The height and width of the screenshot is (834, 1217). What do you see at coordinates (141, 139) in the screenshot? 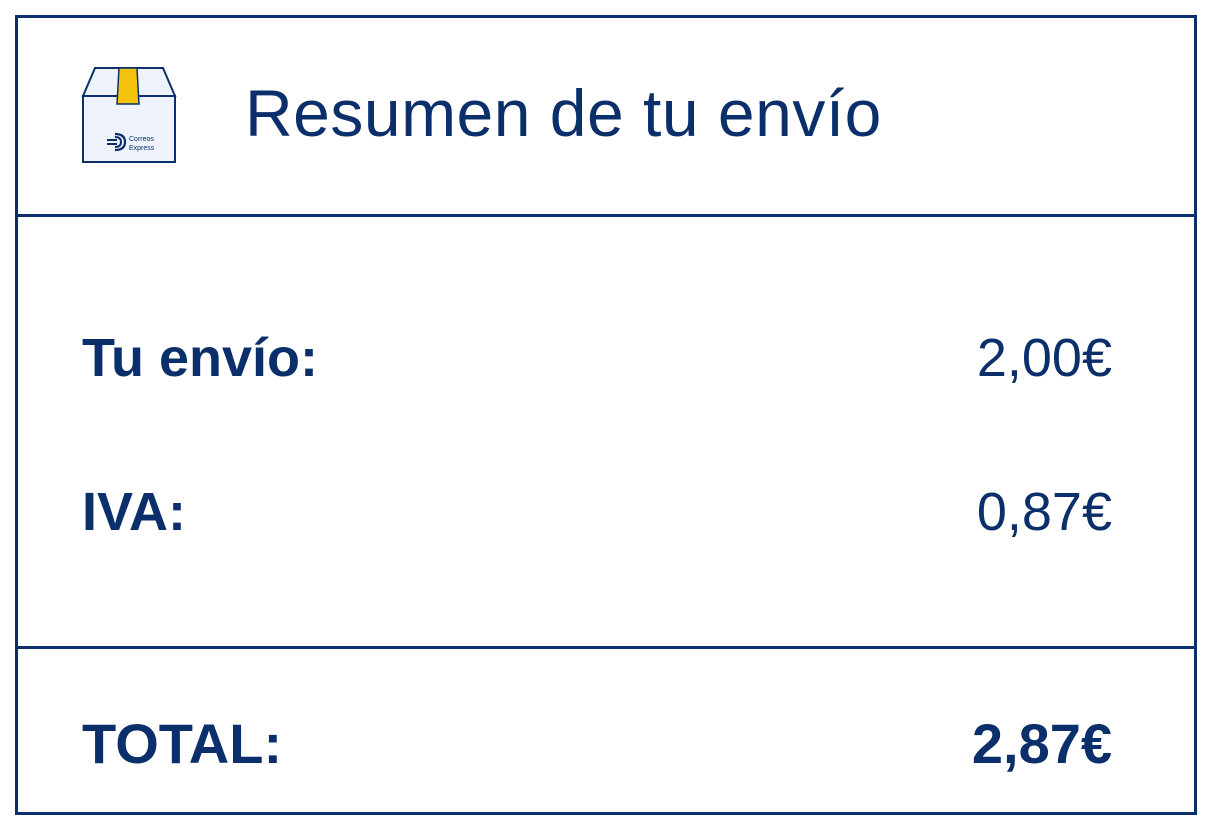
I see `logo-text-correos: Correos` at bounding box center [141, 139].